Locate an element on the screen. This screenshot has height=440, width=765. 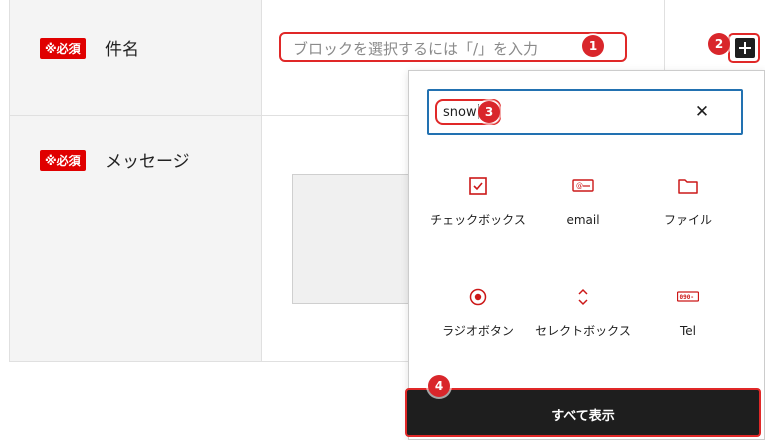
label-cell: ※必須 件名 is located at coordinates (136, 57).